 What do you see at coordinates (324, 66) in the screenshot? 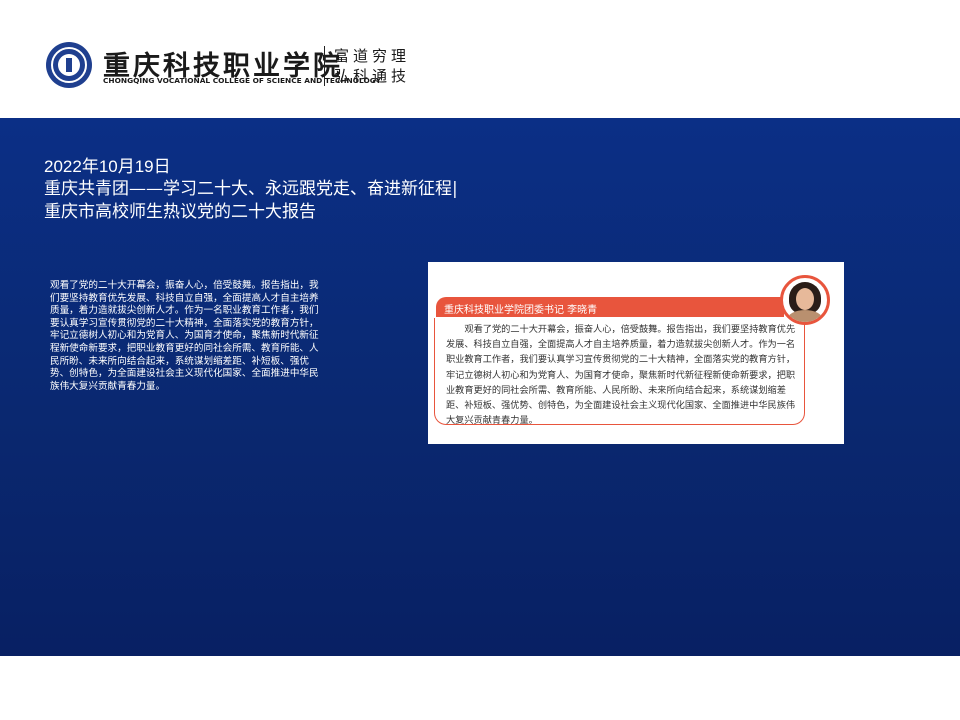
I see `logo-divider` at bounding box center [324, 66].